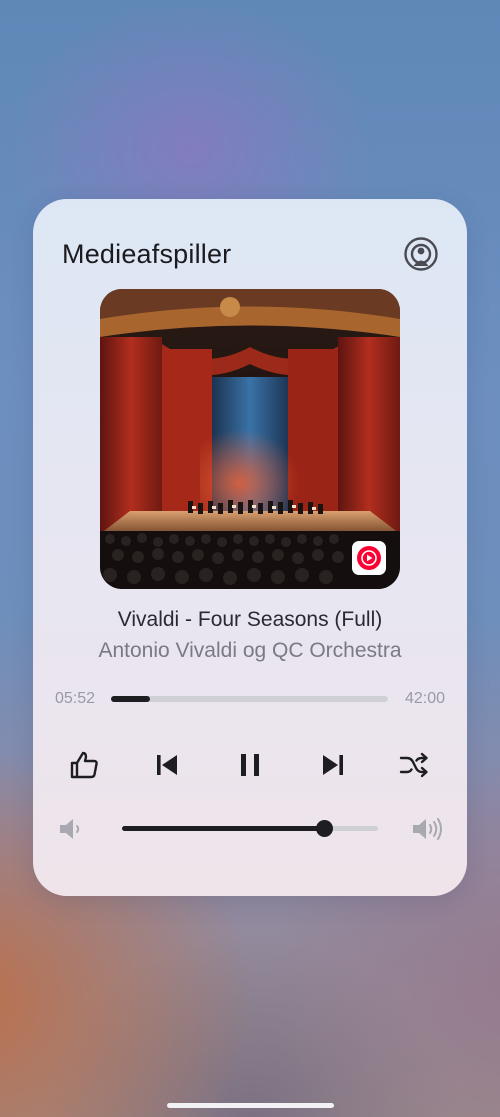 Image resolution: width=500 pixels, height=1117 pixels. I want to click on previous-button, so click(167, 765).